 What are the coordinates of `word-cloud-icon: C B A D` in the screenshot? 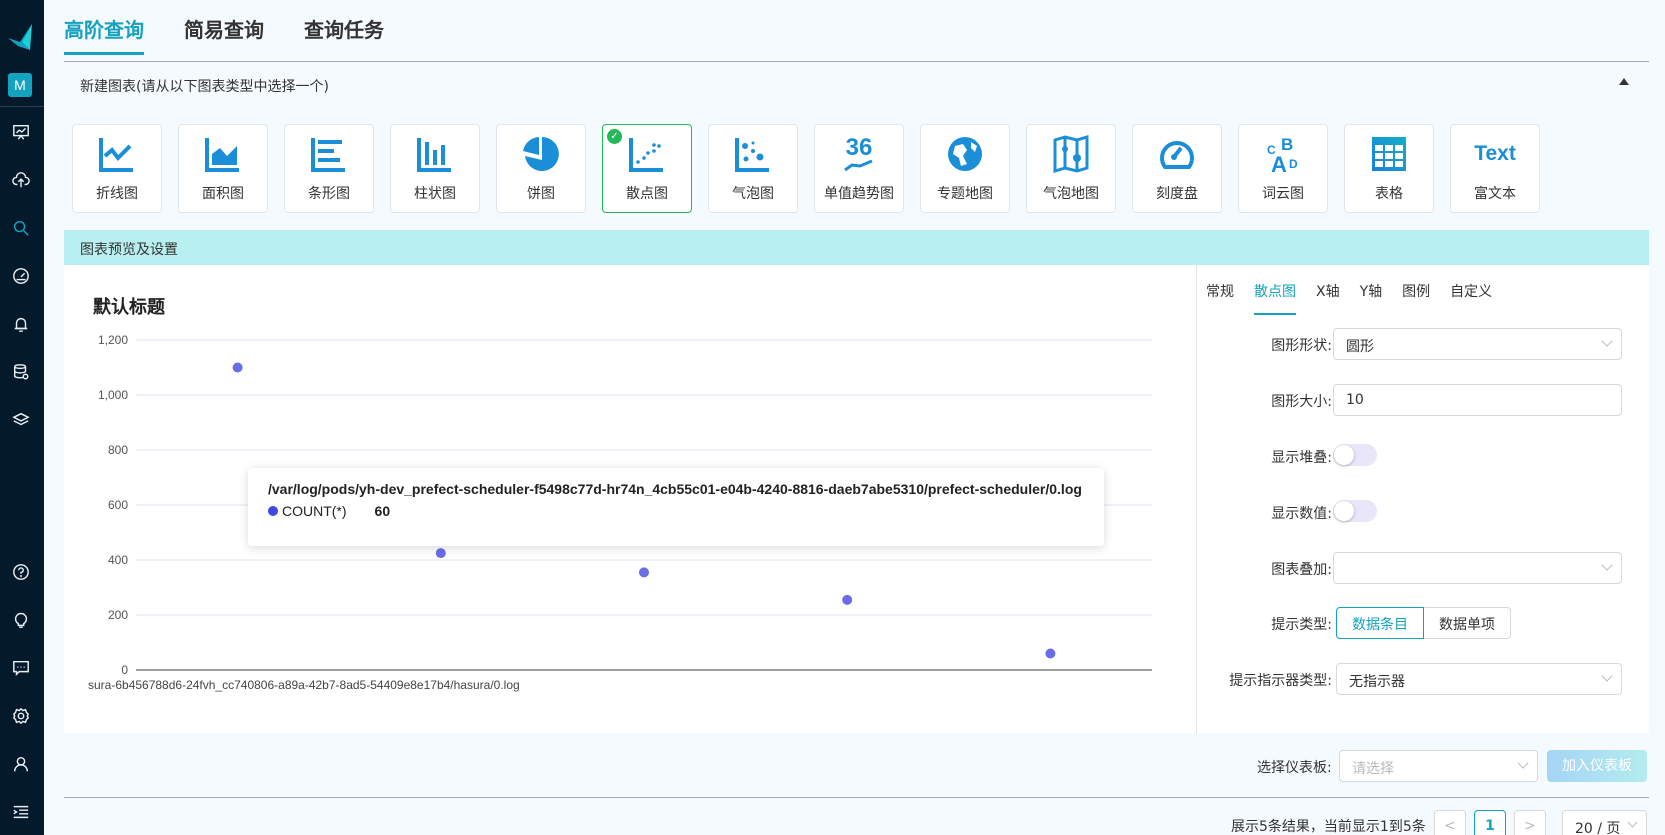 It's located at (1283, 154).